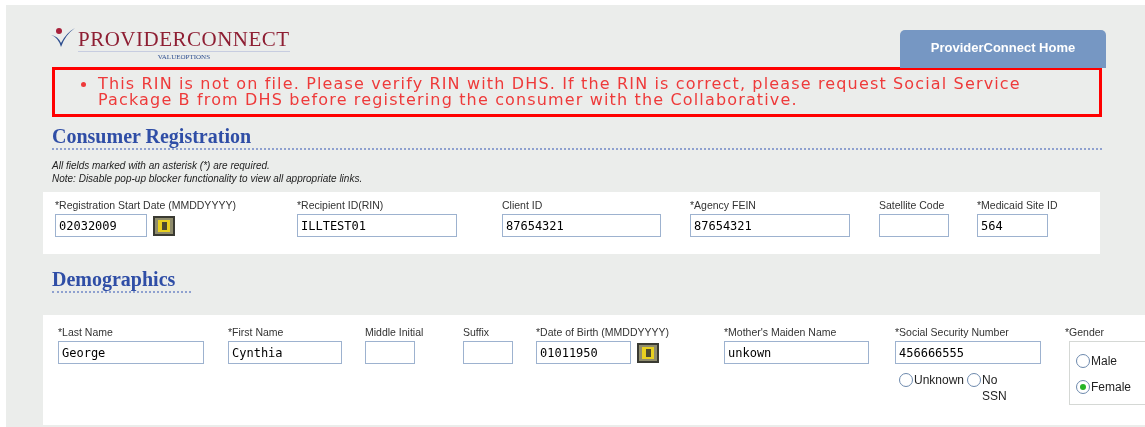 This screenshot has width=1145, height=427. Describe the element at coordinates (560, 92) in the screenshot. I see `error-message: This RIN is not on file. Please verify RIN with DHS. If the RIN is correct, please request Social Service Package B from DHS before registering the consumer with the Collaborative.` at that location.